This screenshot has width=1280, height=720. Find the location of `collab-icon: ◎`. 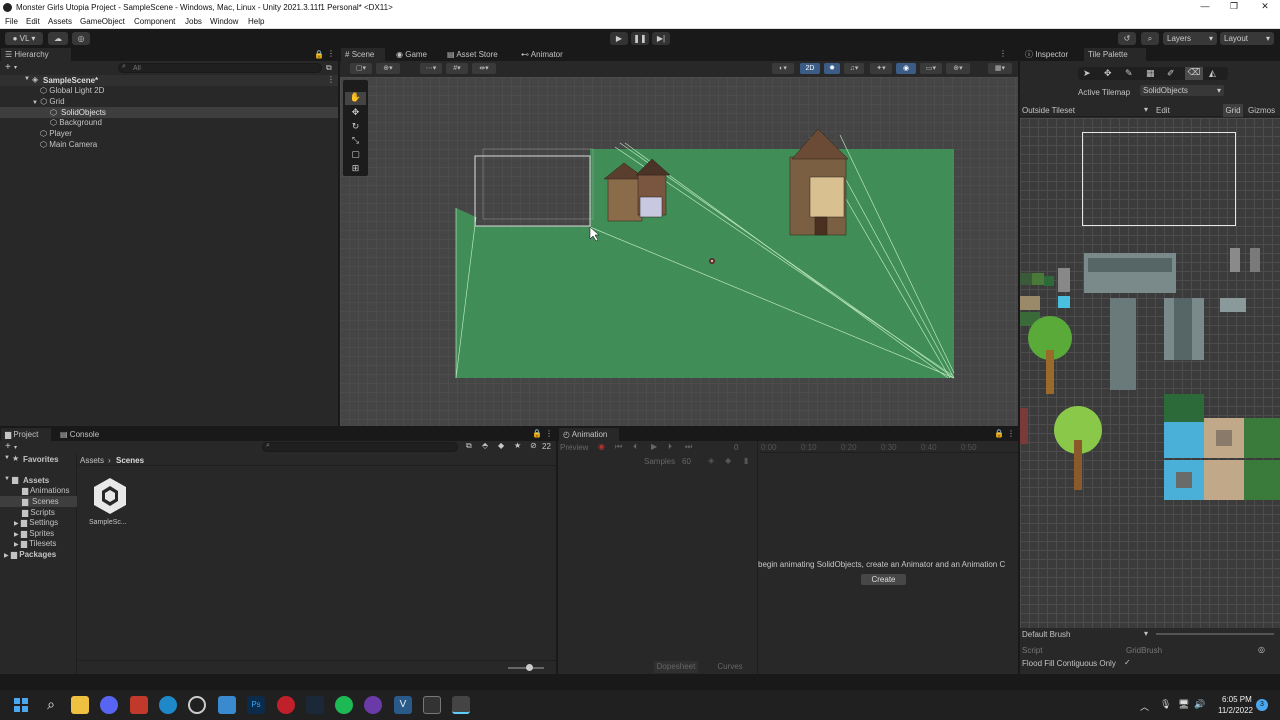

collab-icon: ◎ is located at coordinates (81, 38).